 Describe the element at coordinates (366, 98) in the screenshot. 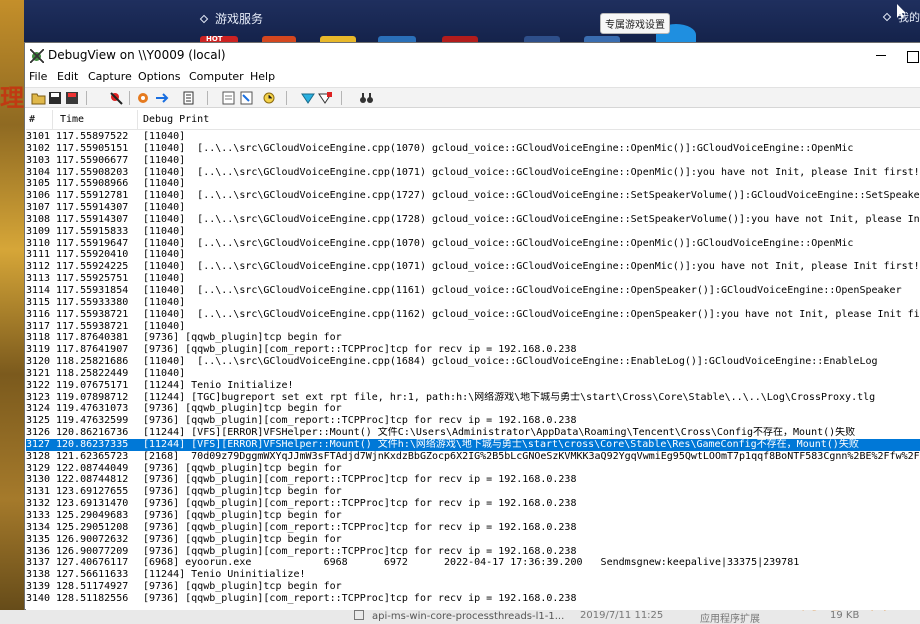

I see `binoculars-icon` at that location.